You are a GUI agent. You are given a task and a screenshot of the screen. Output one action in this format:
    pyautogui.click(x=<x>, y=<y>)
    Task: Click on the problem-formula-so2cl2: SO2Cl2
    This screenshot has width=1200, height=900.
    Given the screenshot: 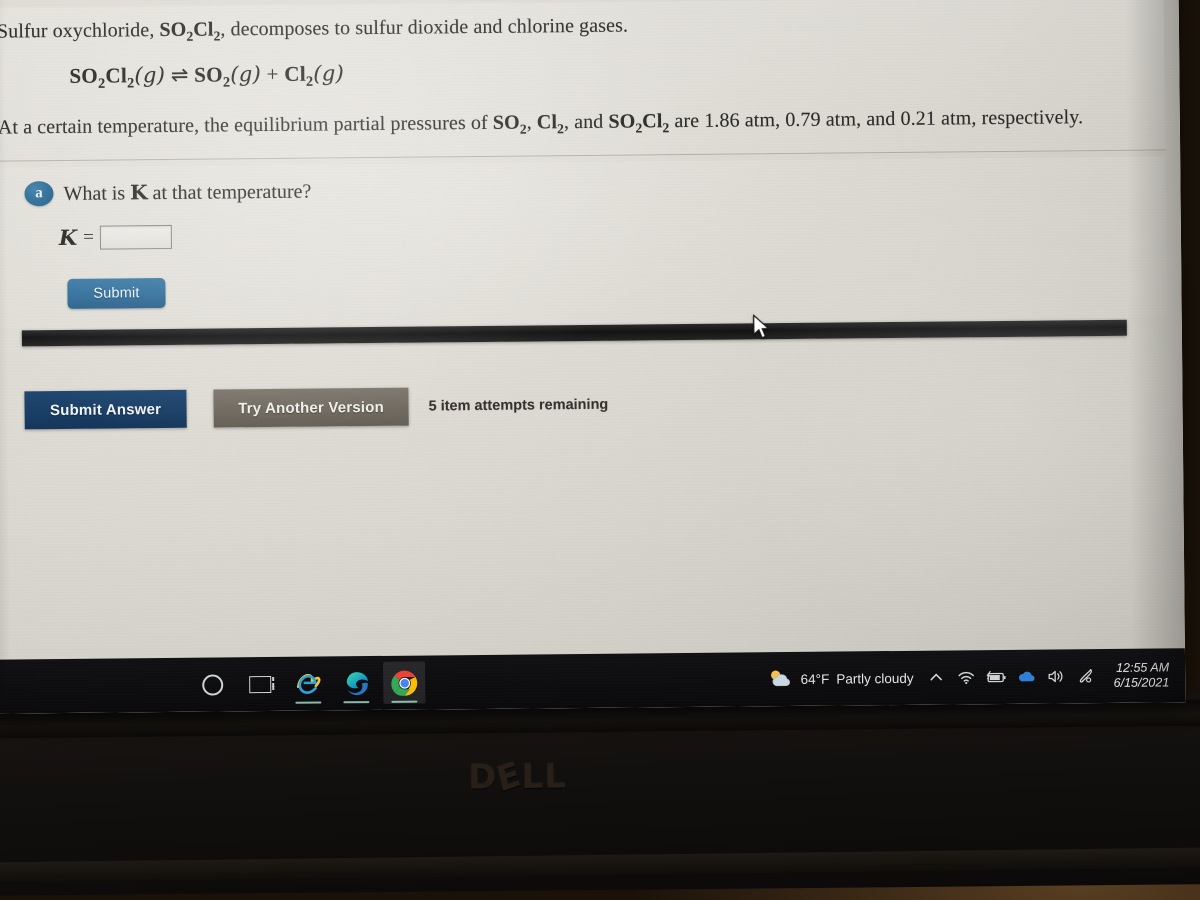 What is the action you would take?
    pyautogui.click(x=190, y=31)
    